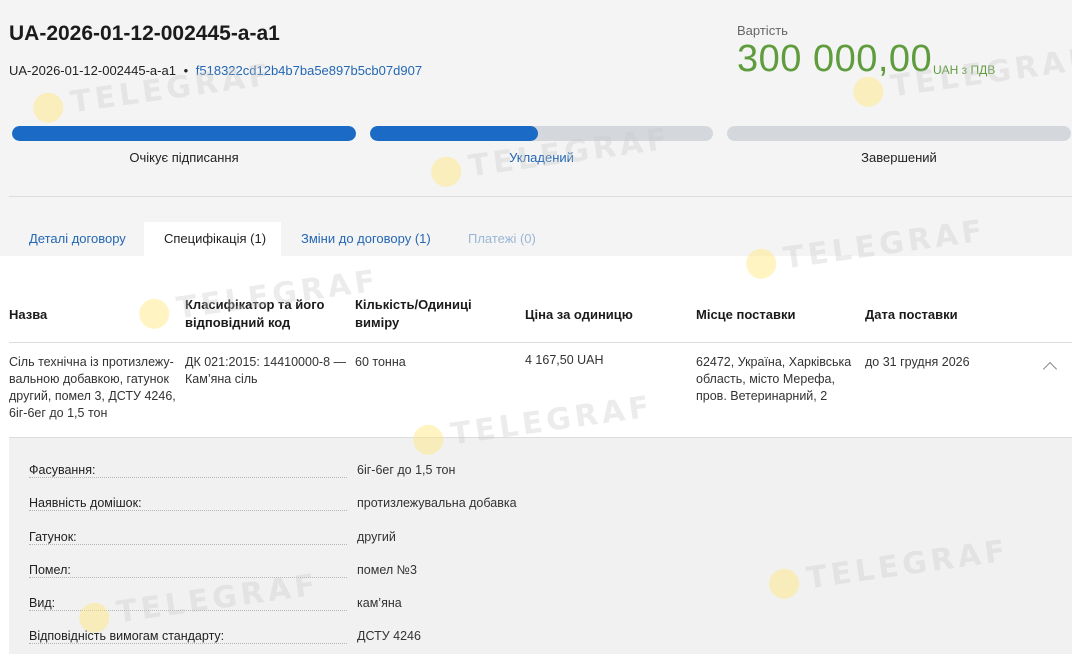 This screenshot has width=1072, height=654. Describe the element at coordinates (92, 70) in the screenshot. I see `contract-id: UA-2026-01-12-002445-a-a1` at that location.